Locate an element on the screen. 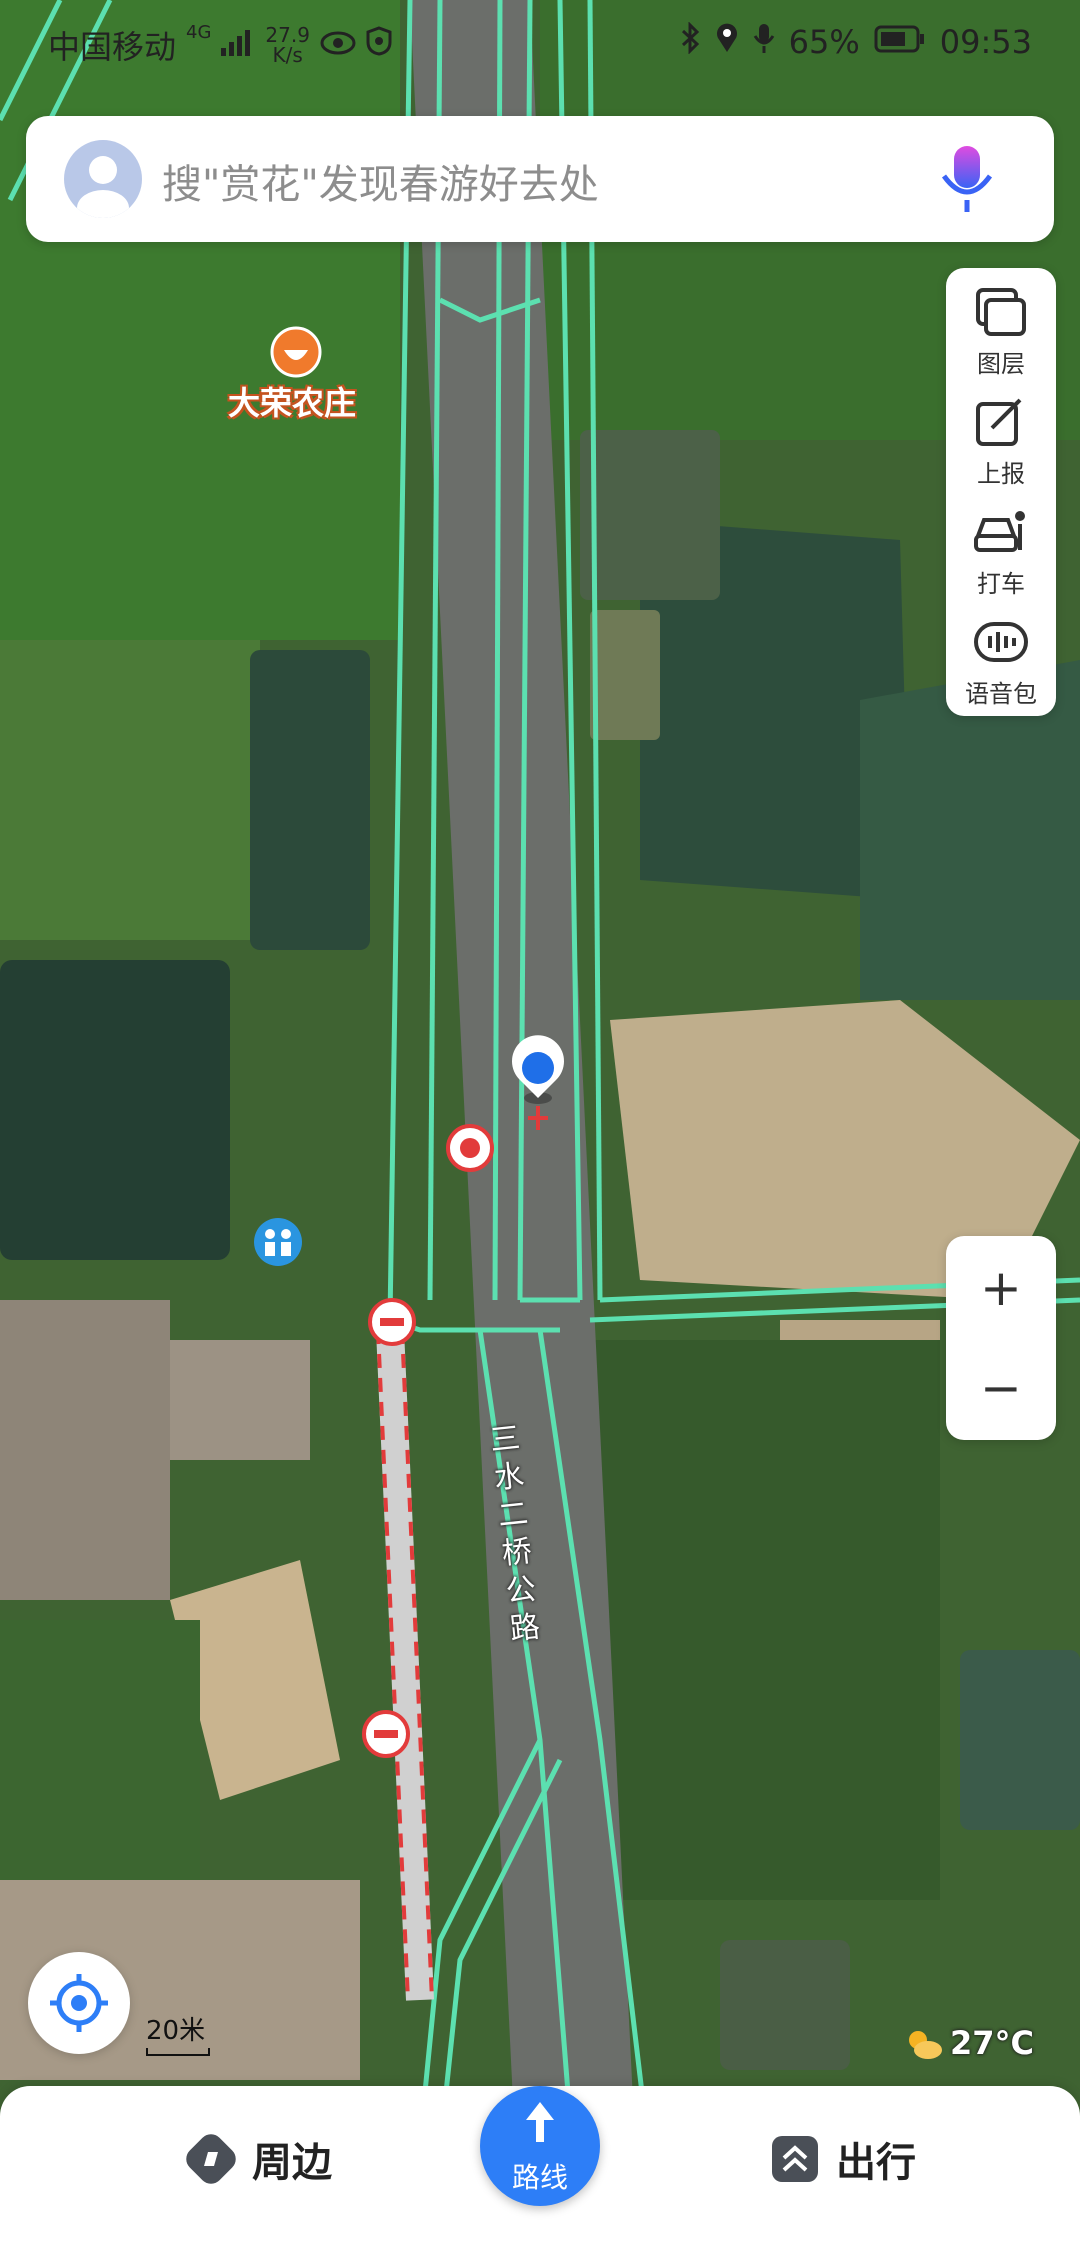  scale-label: 20米 is located at coordinates (176, 2031).